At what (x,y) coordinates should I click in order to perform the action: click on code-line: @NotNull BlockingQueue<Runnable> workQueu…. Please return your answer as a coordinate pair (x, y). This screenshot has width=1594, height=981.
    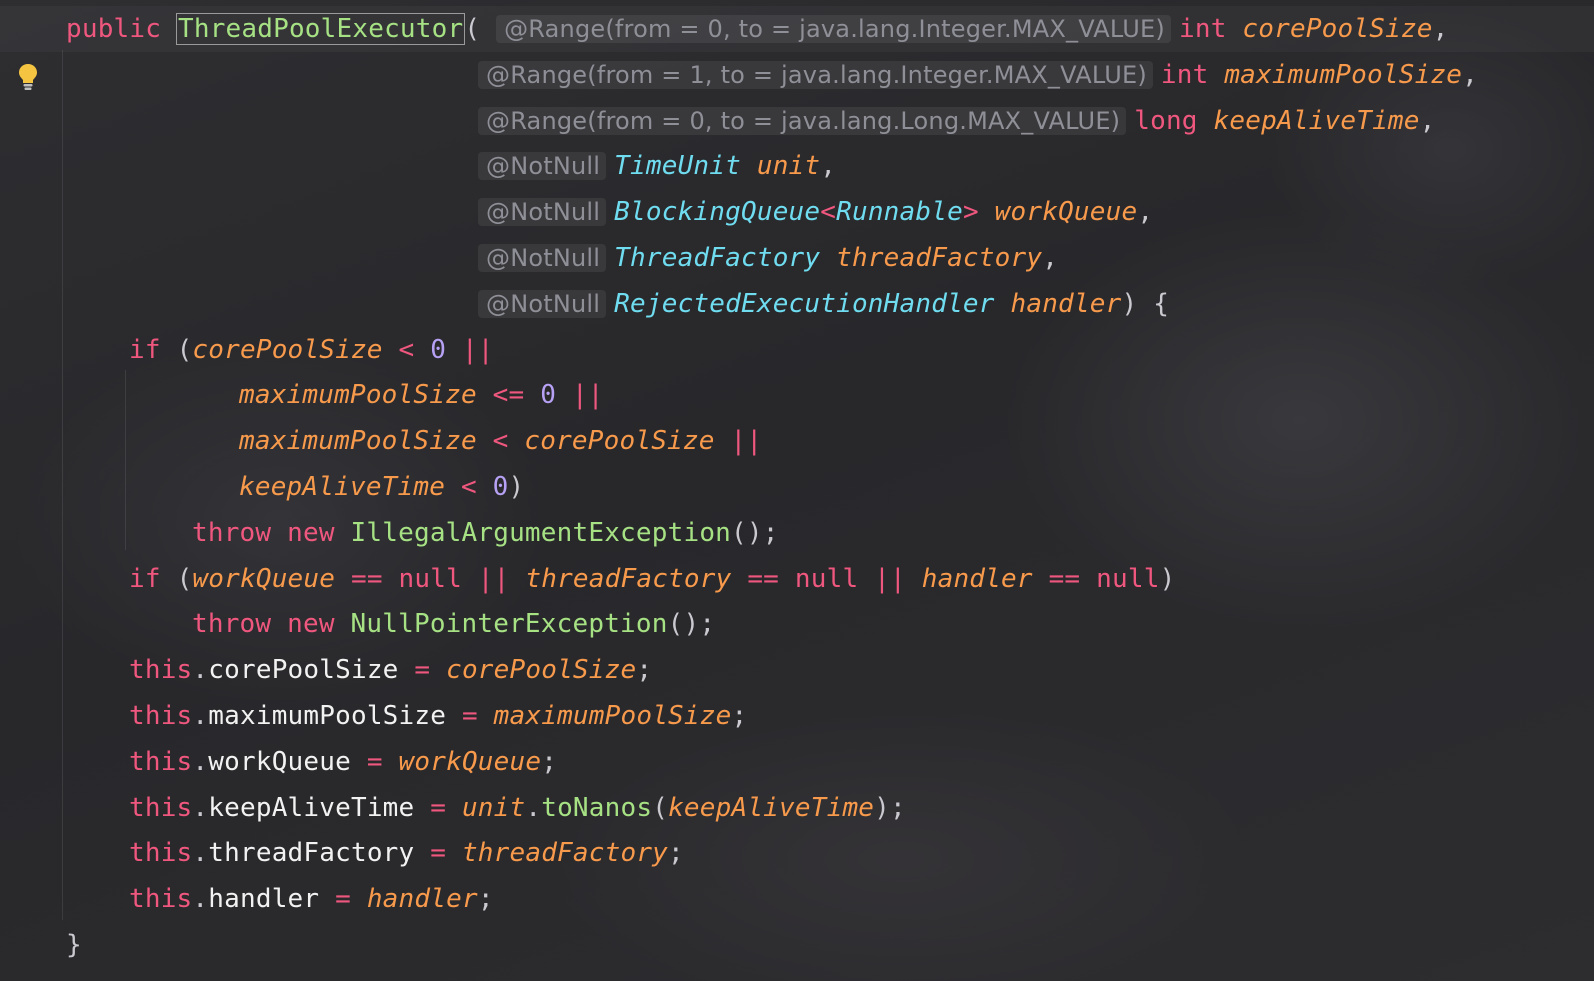
    Looking at the image, I should click on (815, 212).